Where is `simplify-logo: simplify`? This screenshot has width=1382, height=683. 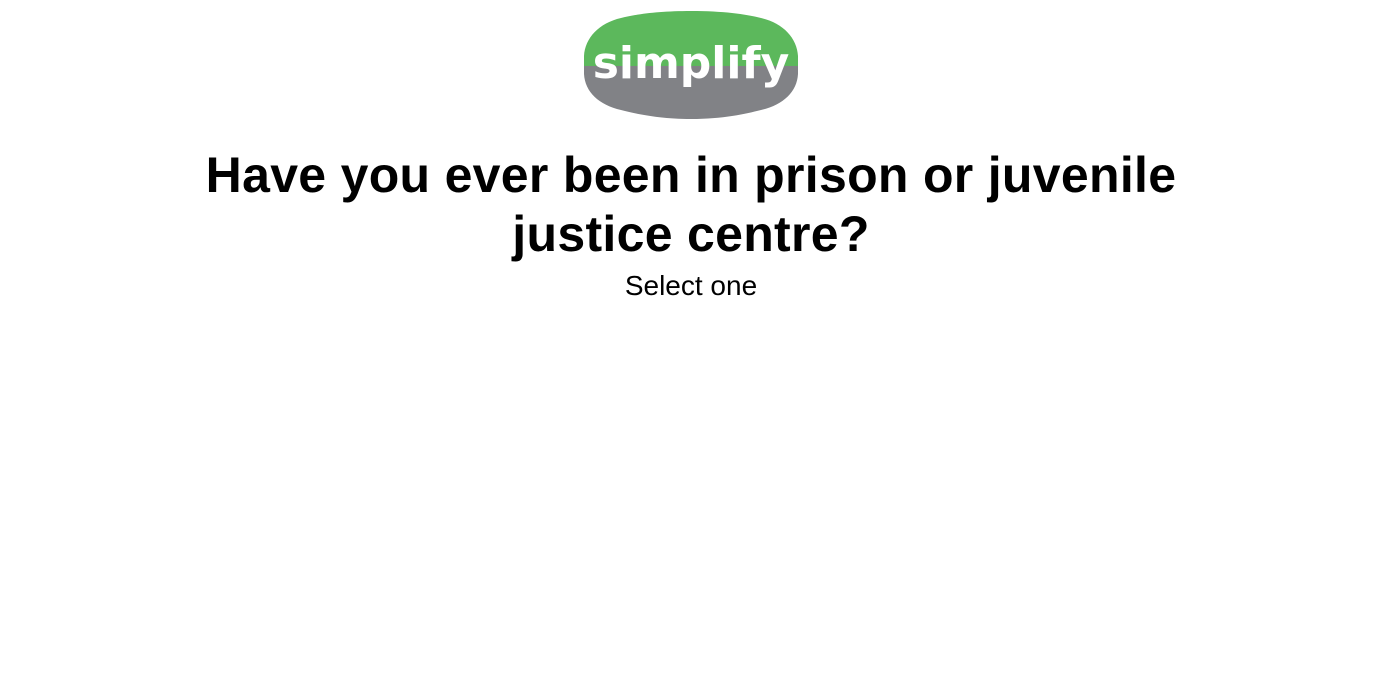 simplify-logo: simplify is located at coordinates (691, 65).